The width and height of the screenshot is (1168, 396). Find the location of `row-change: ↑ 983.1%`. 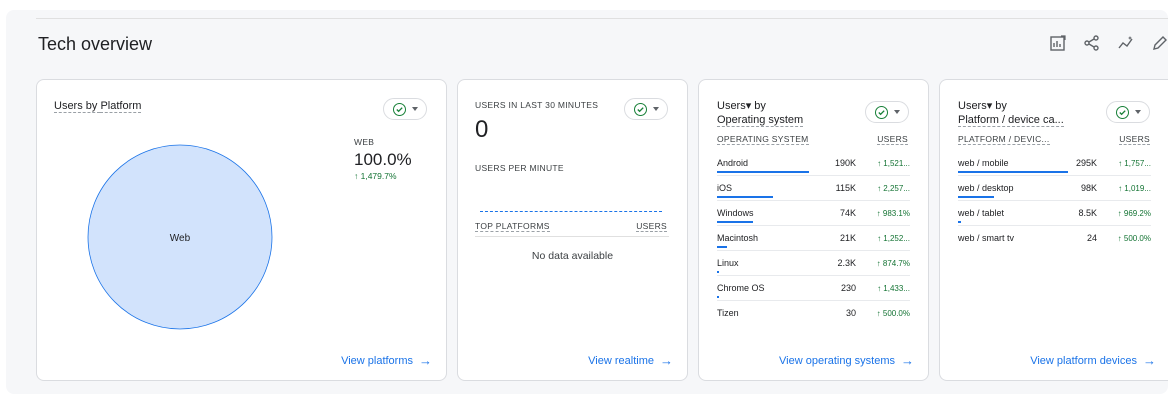

row-change: ↑ 983.1% is located at coordinates (883, 213).